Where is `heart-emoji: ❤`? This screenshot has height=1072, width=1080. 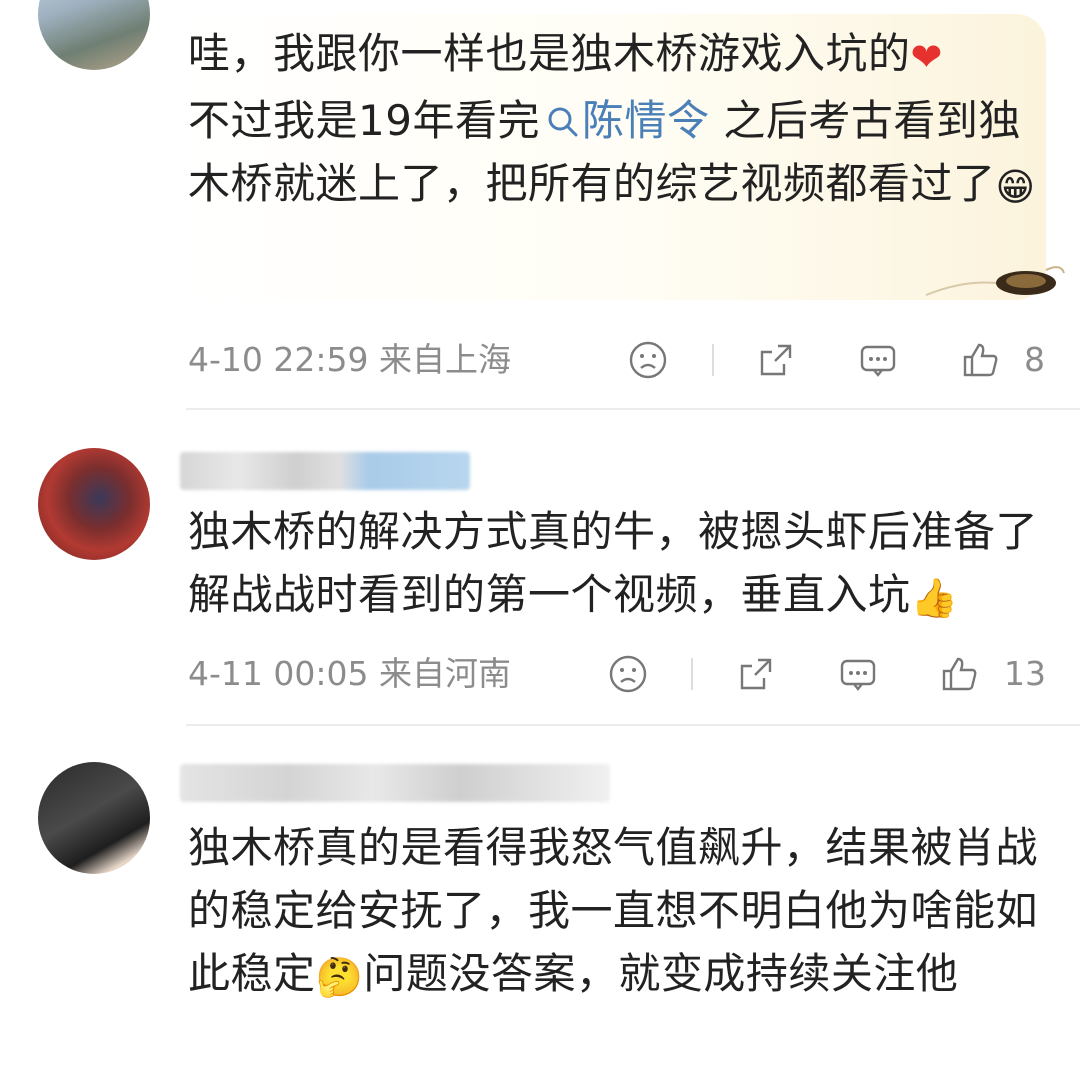
heart-emoji: ❤ is located at coordinates (926, 57).